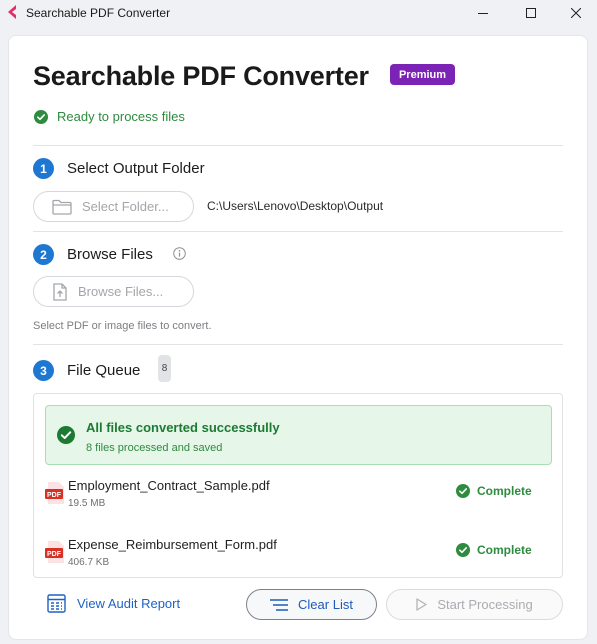  Describe the element at coordinates (110, 254) in the screenshot. I see `step-2-title: Browse Files` at that location.